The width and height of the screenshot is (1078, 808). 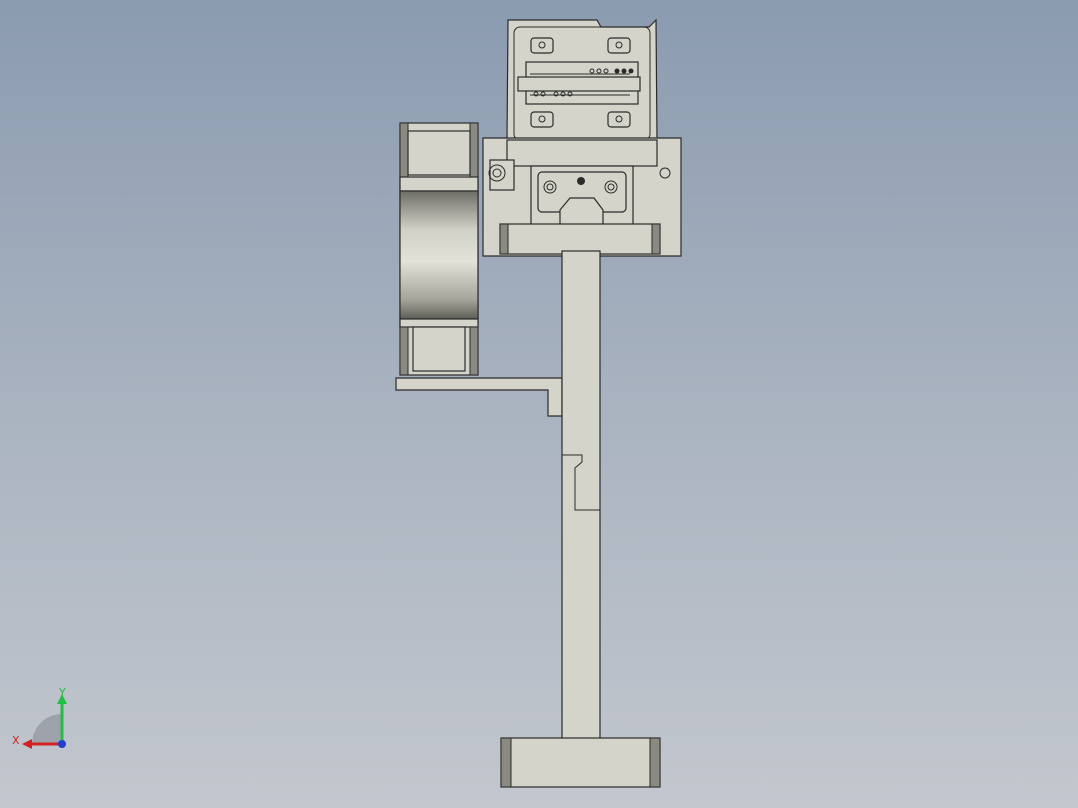 I want to click on z-axis-dot-icon, so click(x=62, y=744).